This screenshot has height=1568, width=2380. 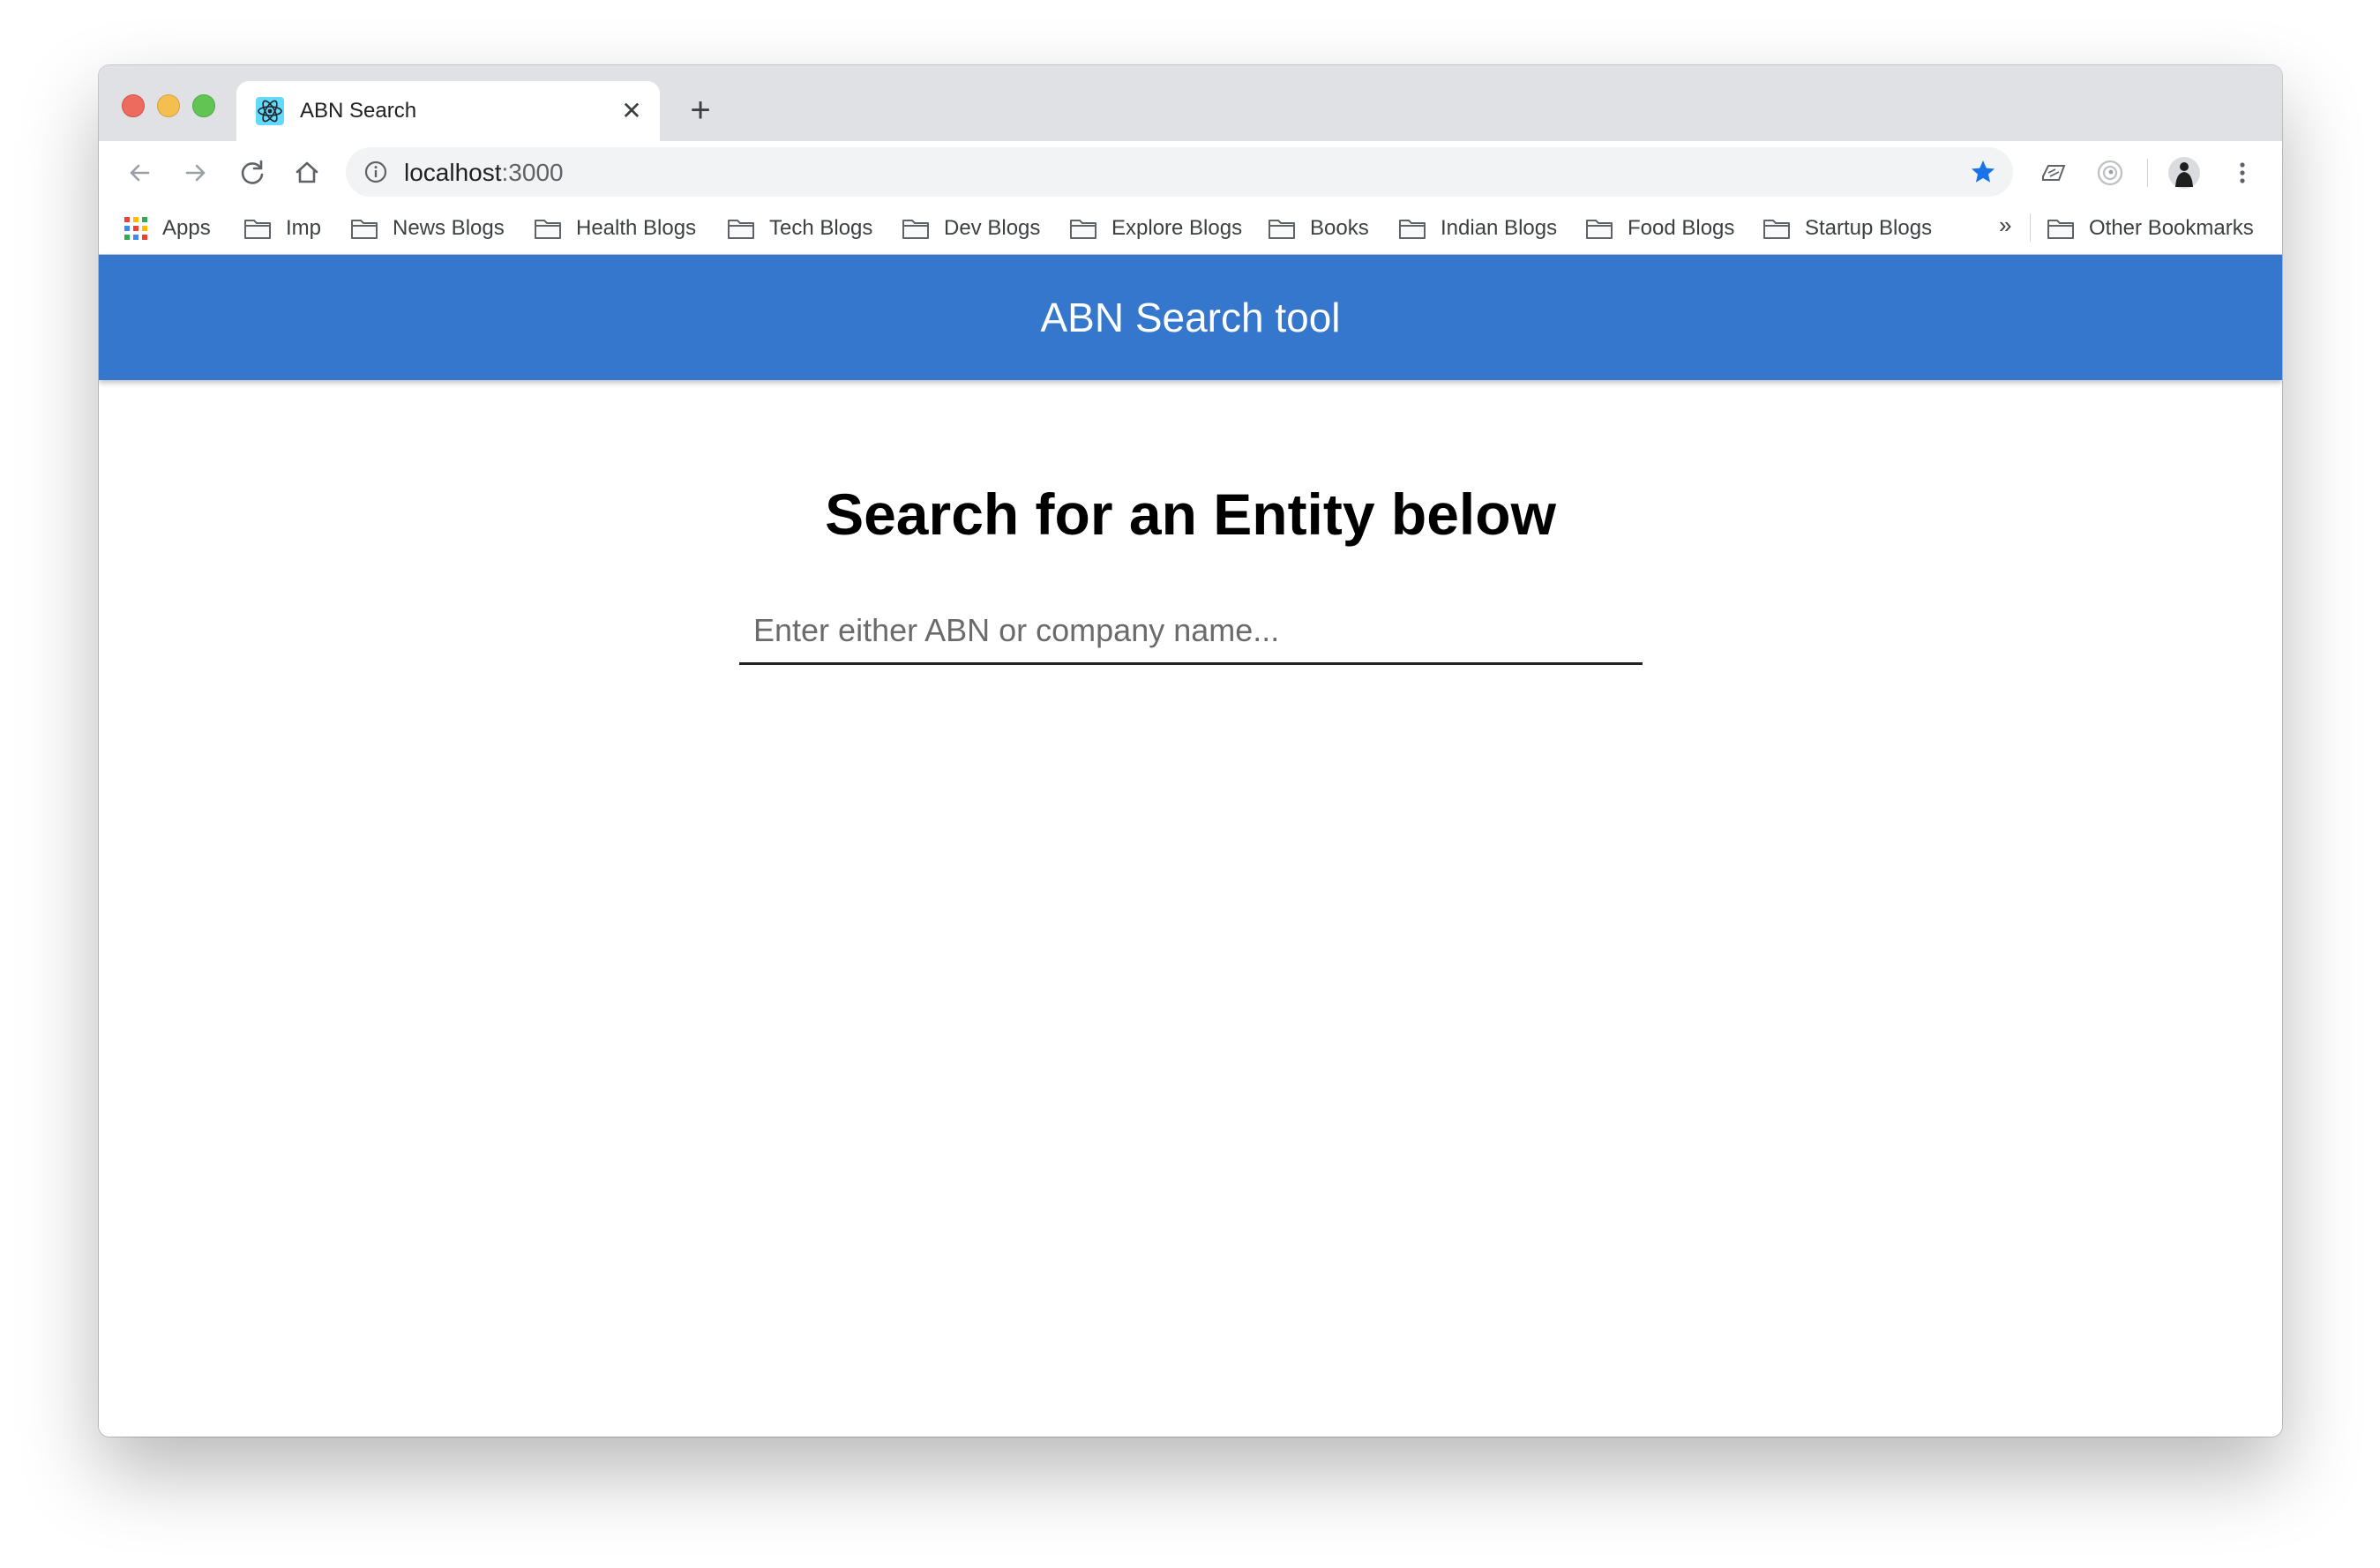 I want to click on bookmark-label: Apps, so click(x=186, y=228).